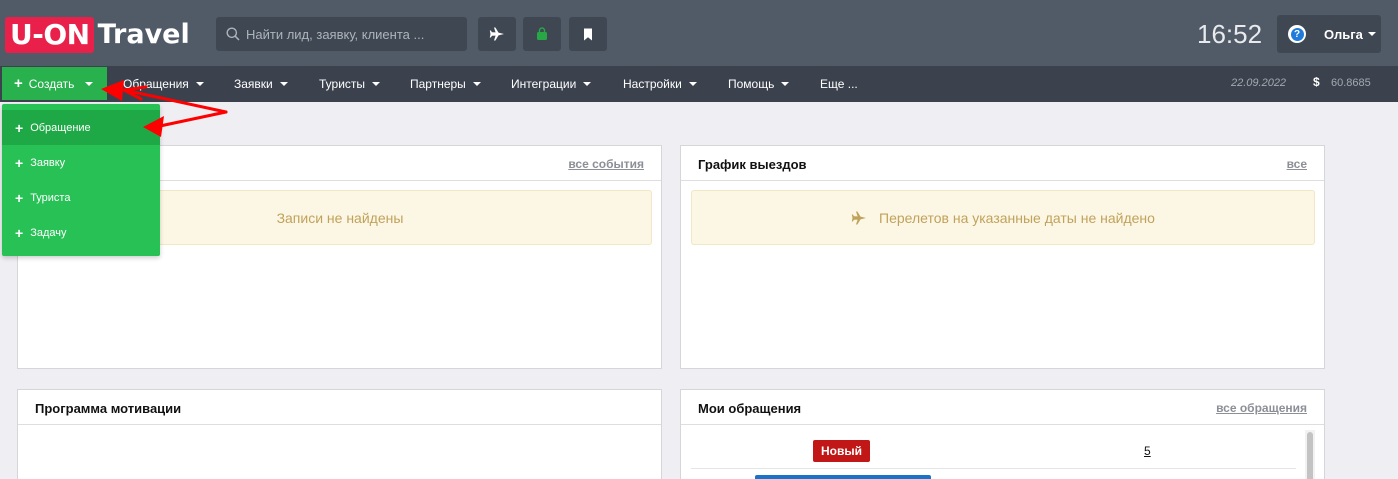  I want to click on empty-text: Перелетов на указанные даты не найдено, so click(1017, 217).